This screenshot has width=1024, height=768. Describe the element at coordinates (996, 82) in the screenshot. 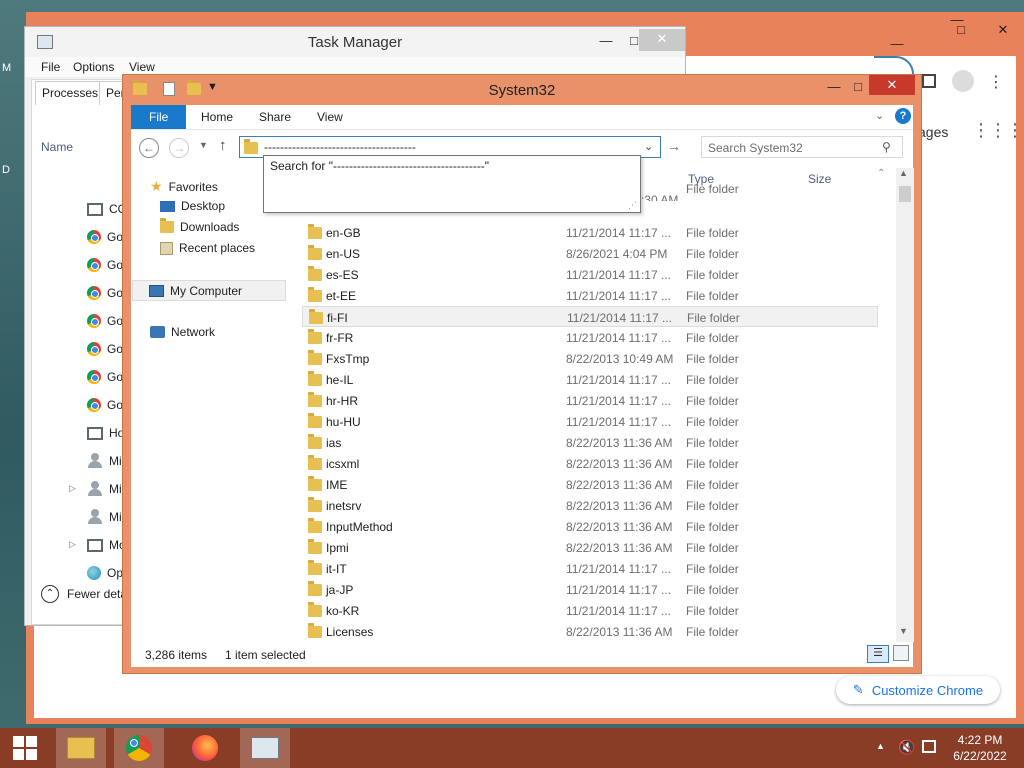

I see `chrome-menu-icon: ⋮` at that location.